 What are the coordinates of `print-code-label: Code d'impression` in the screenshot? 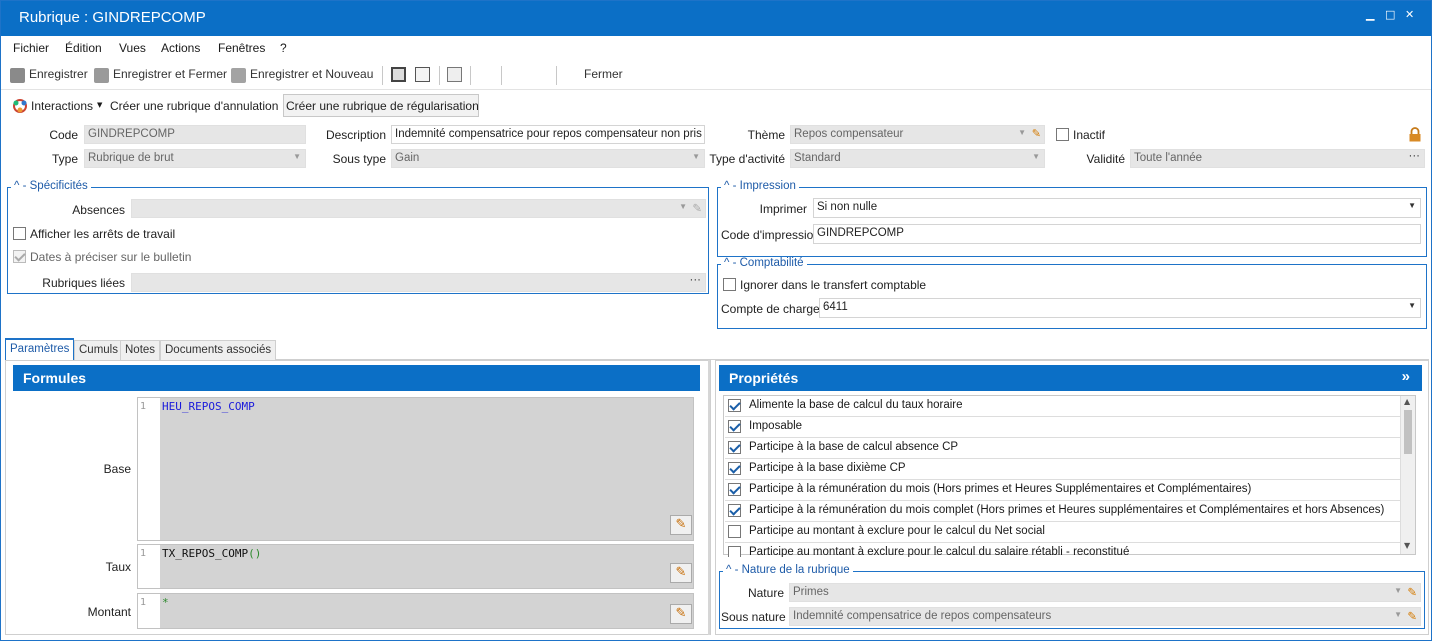 It's located at (771, 235).